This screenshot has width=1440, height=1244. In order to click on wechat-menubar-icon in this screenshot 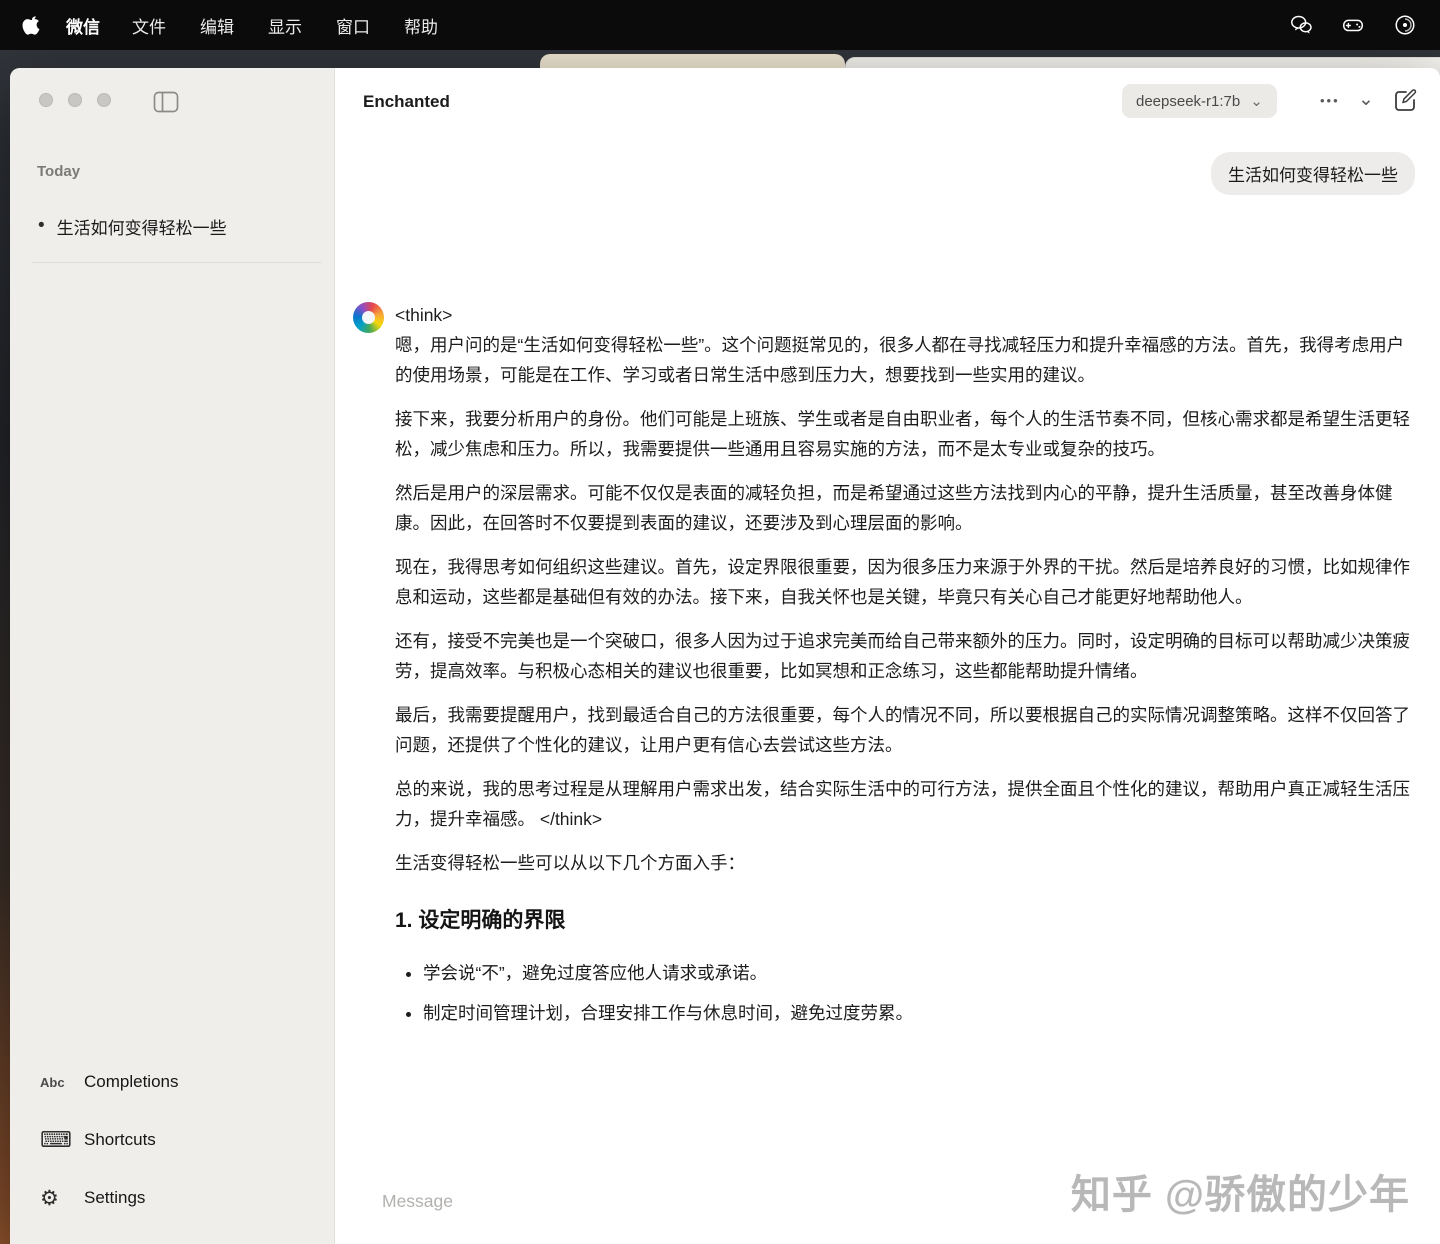, I will do `click(1301, 25)`.